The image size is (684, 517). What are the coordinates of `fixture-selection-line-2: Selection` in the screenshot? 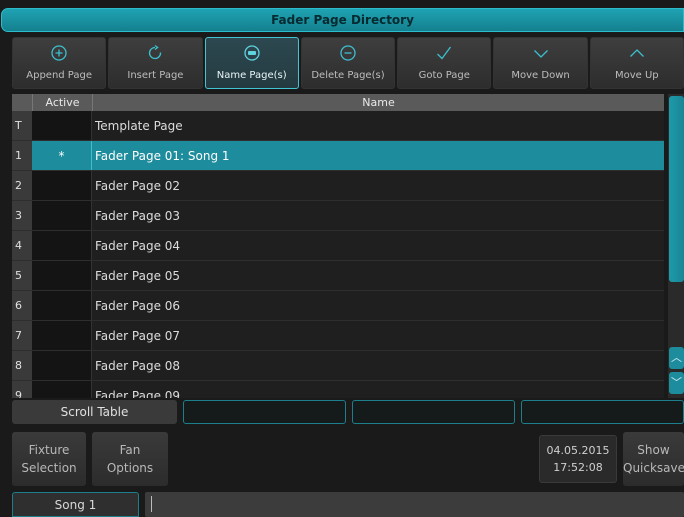 It's located at (49, 468).